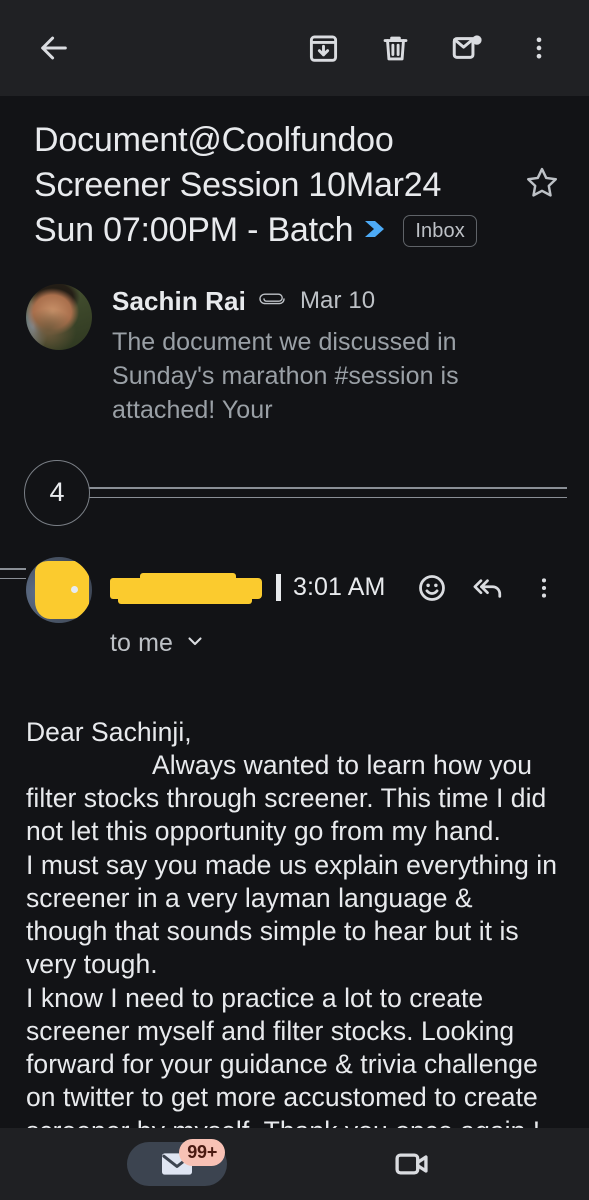  Describe the element at coordinates (278, 588) in the screenshot. I see `text-cursor-mark` at that location.